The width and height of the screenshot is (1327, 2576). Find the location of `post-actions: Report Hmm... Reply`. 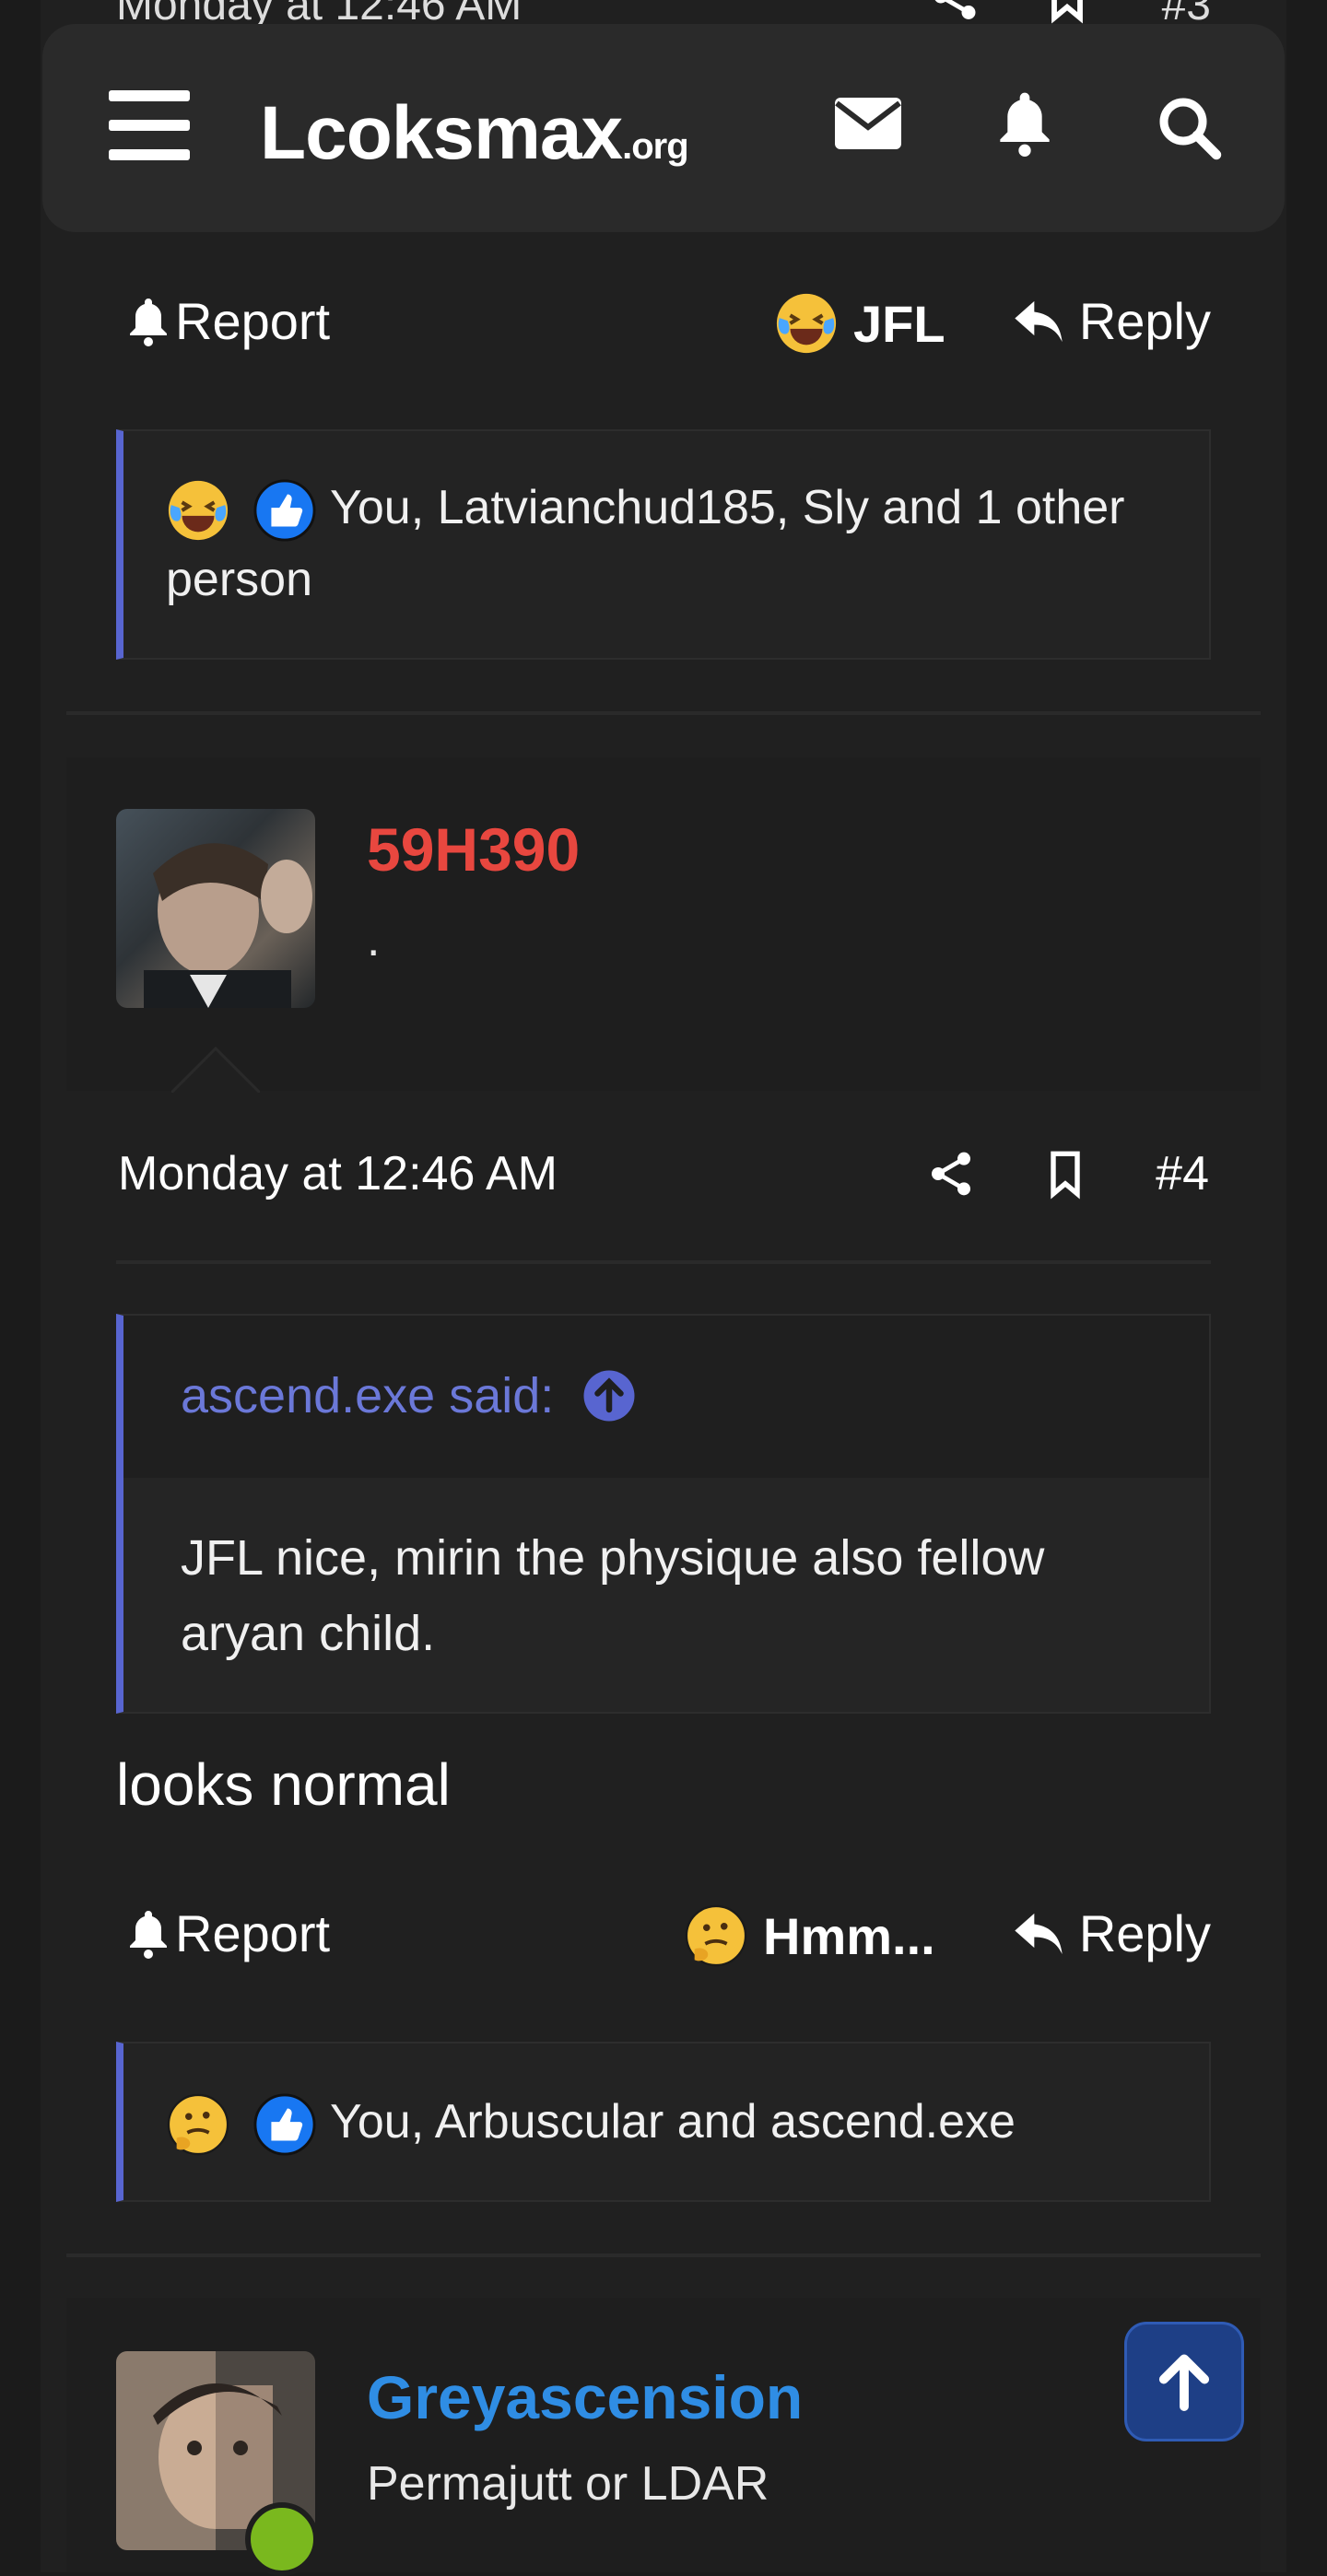

post-actions: Report Hmm... Reply is located at coordinates (663, 1935).